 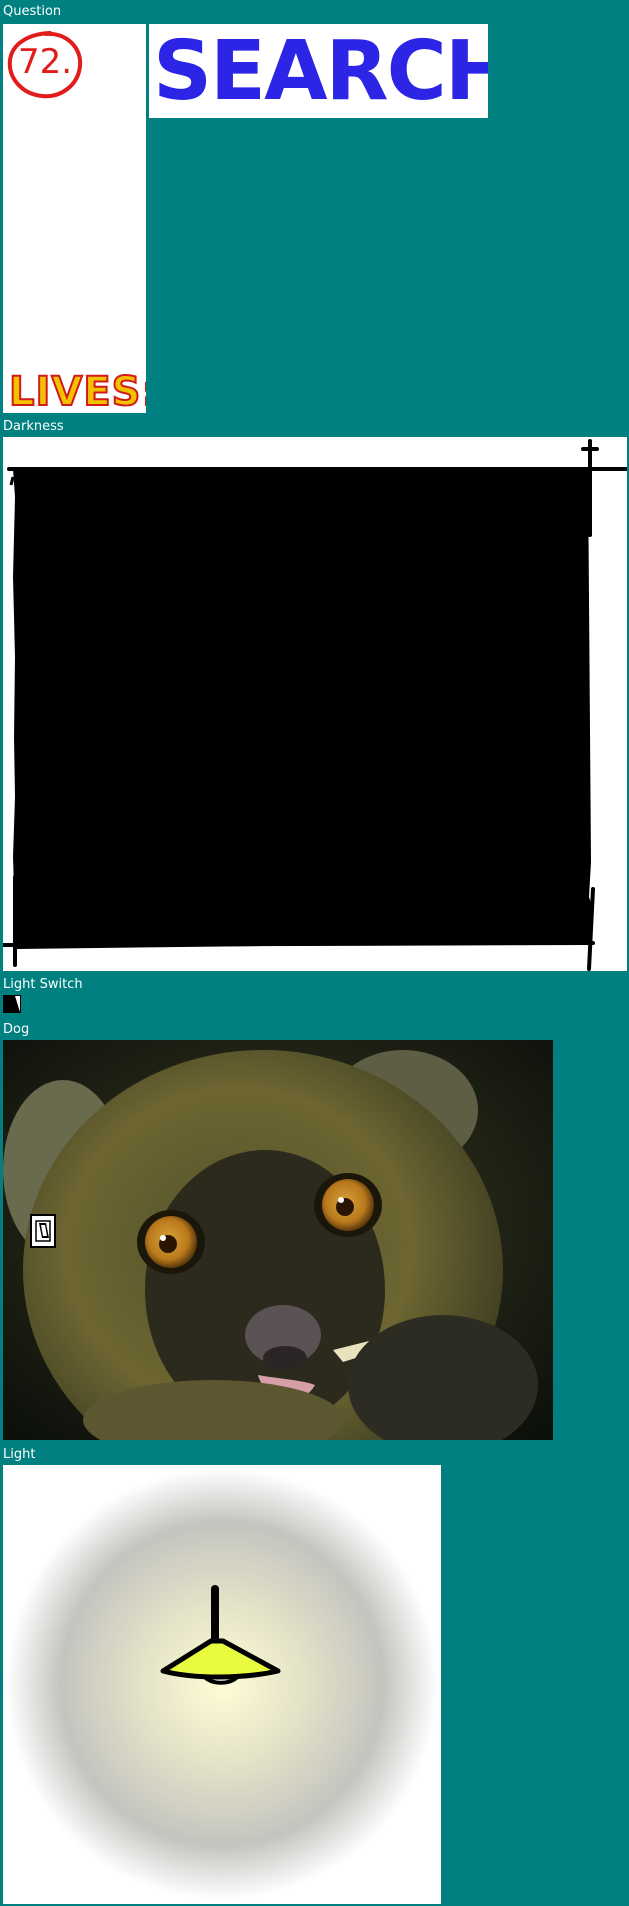 I want to click on search-title: SEARCH!, so click(x=320, y=71).